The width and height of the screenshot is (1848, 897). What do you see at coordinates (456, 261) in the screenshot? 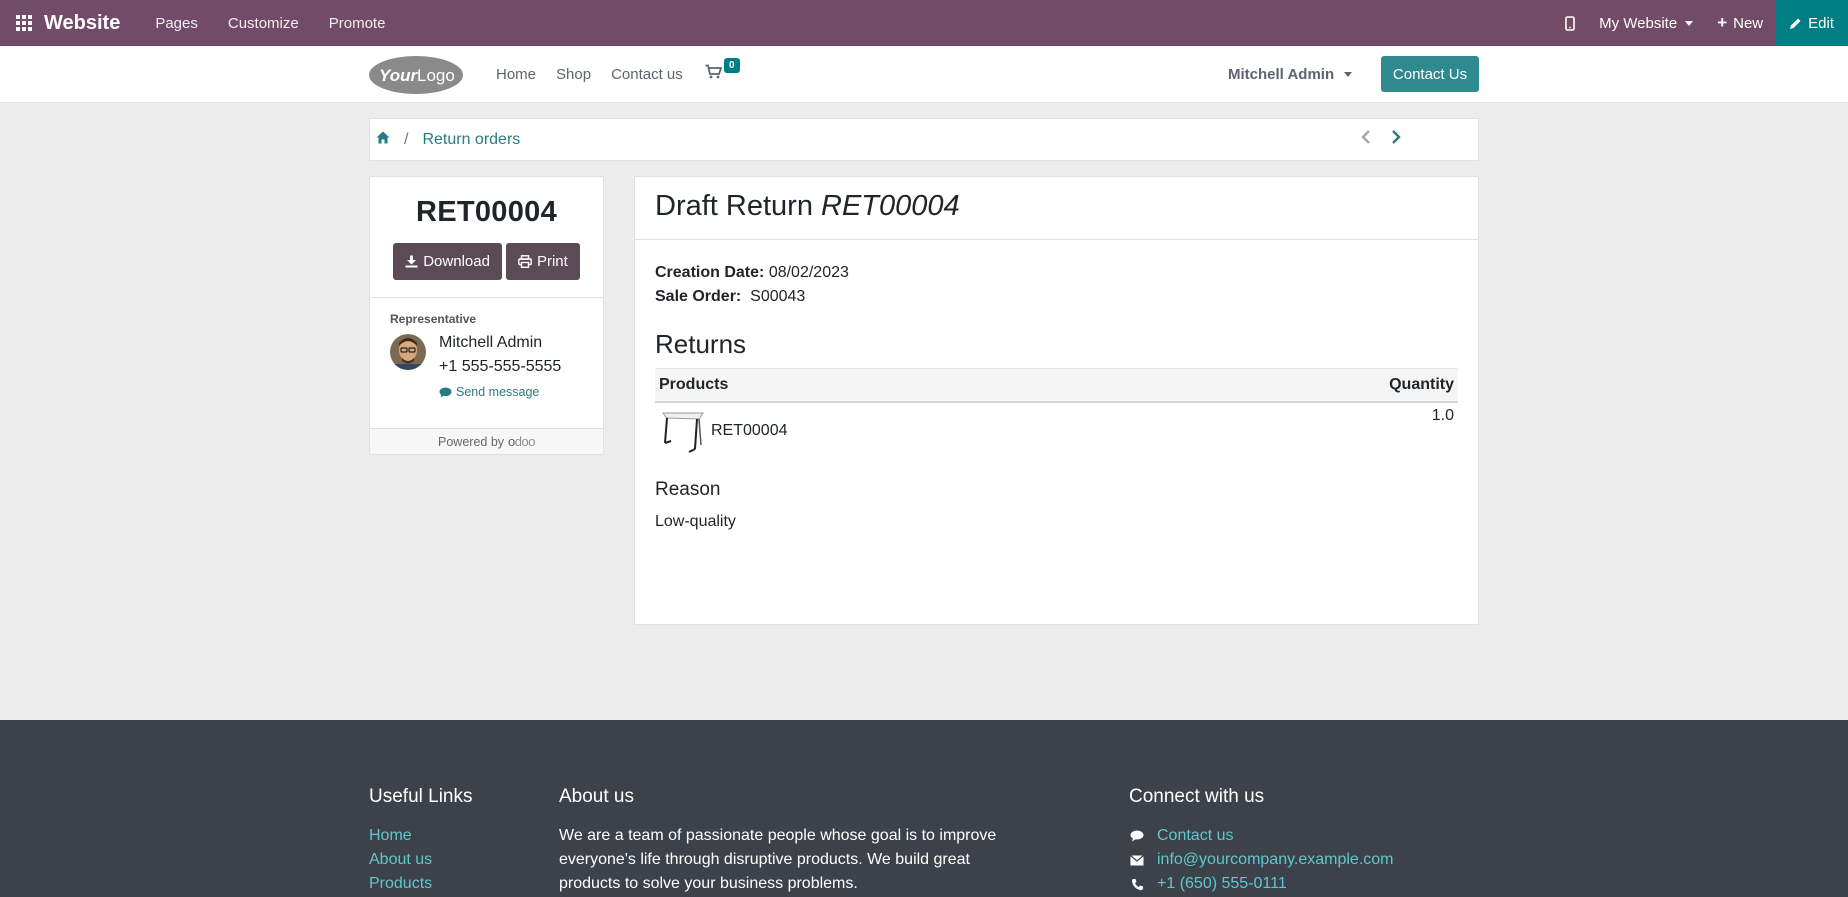
I see `download-label: Download` at bounding box center [456, 261].